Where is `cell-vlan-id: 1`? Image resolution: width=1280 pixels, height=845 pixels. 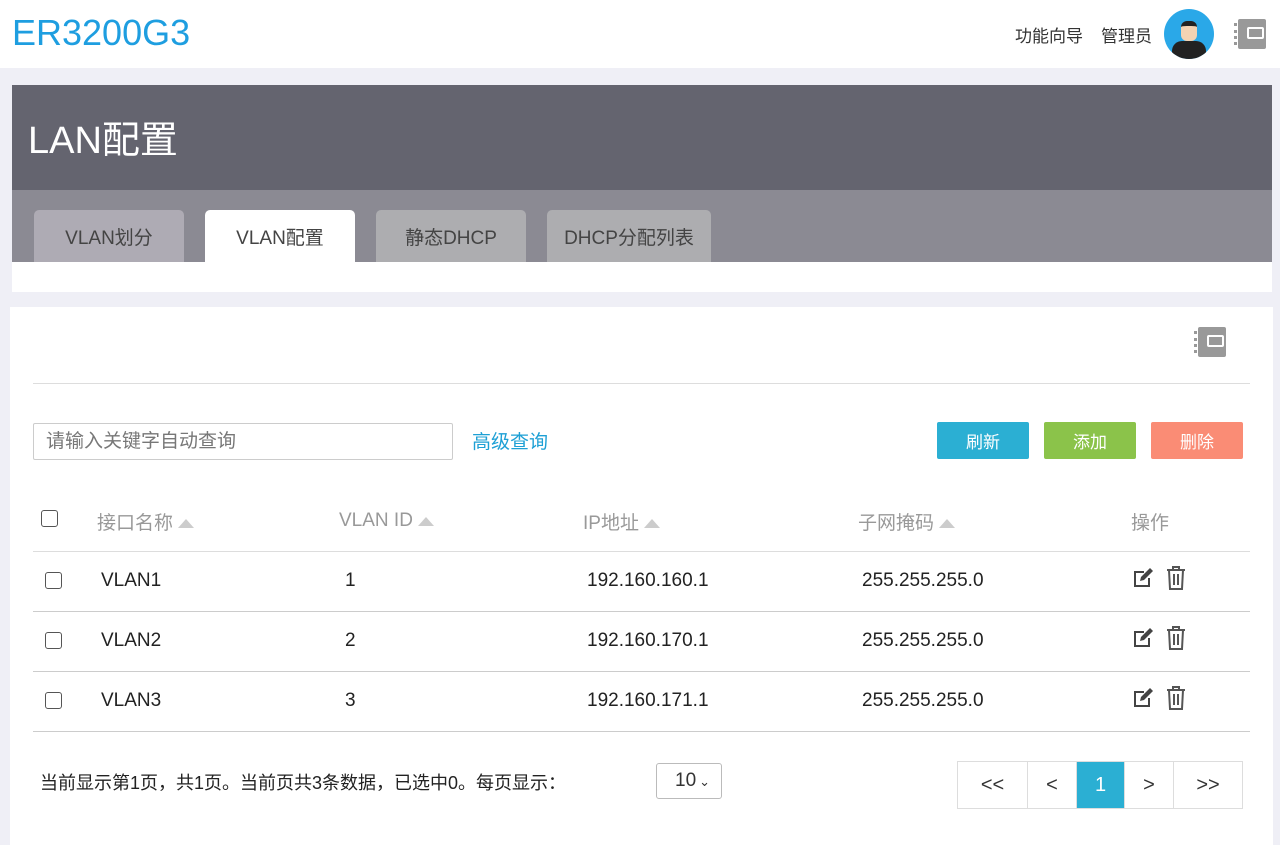
cell-vlan-id: 1 is located at coordinates (461, 581).